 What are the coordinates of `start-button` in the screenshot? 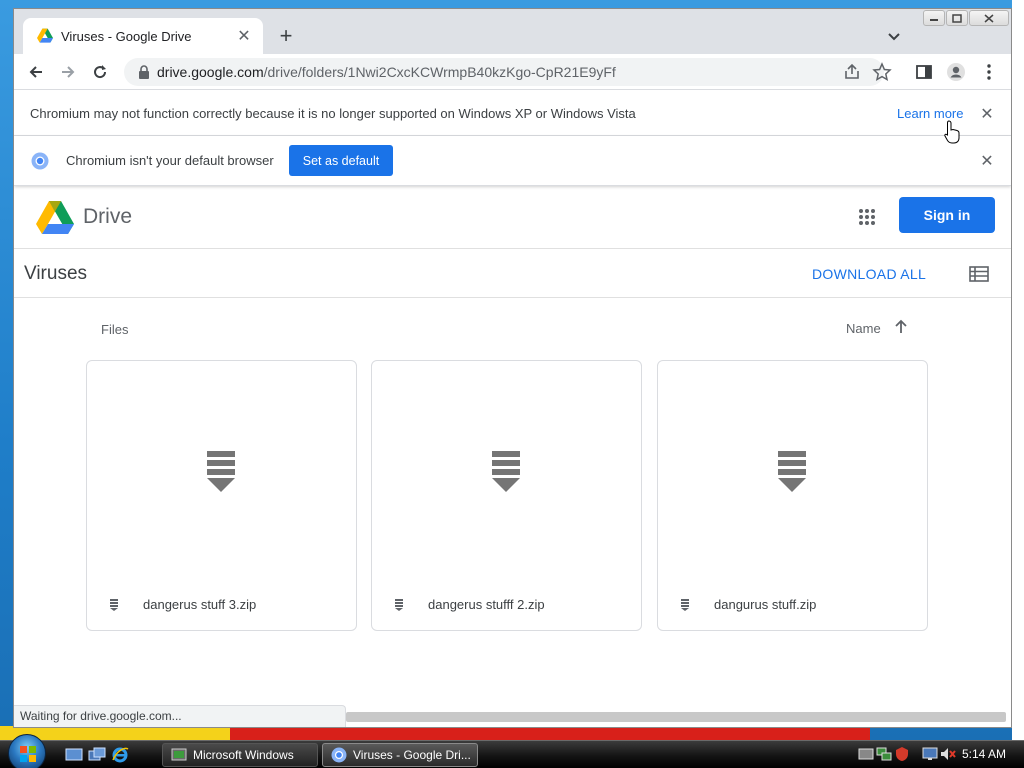 It's located at (27, 751).